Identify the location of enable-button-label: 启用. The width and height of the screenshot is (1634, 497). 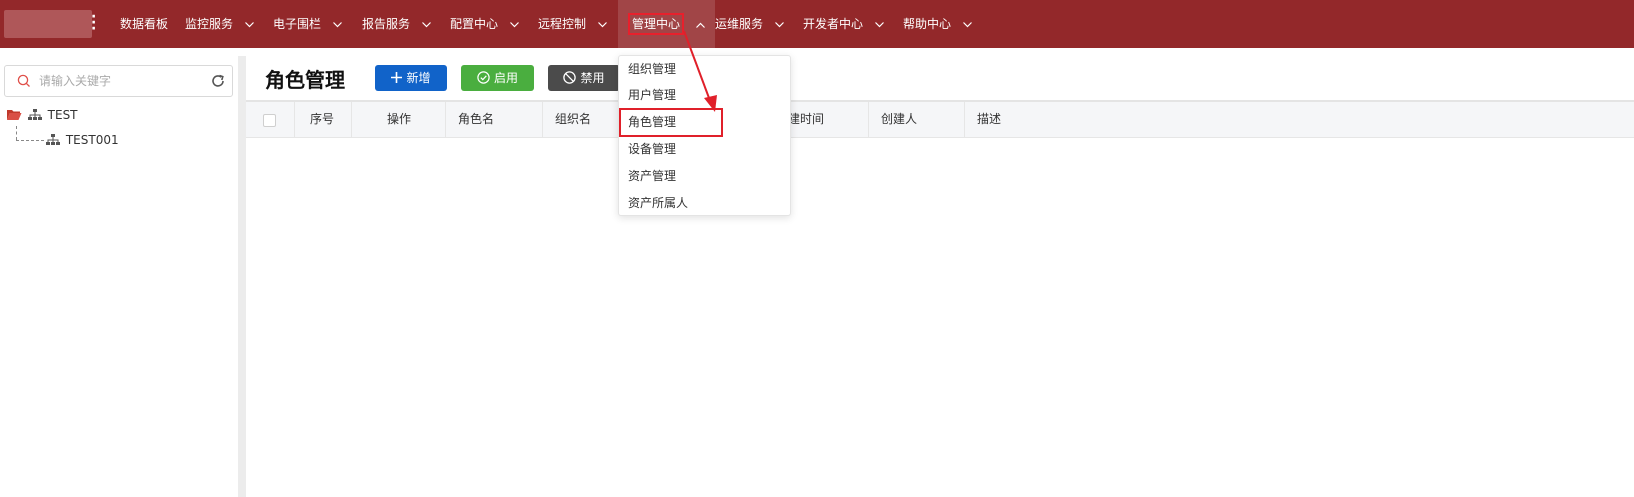
(505, 78).